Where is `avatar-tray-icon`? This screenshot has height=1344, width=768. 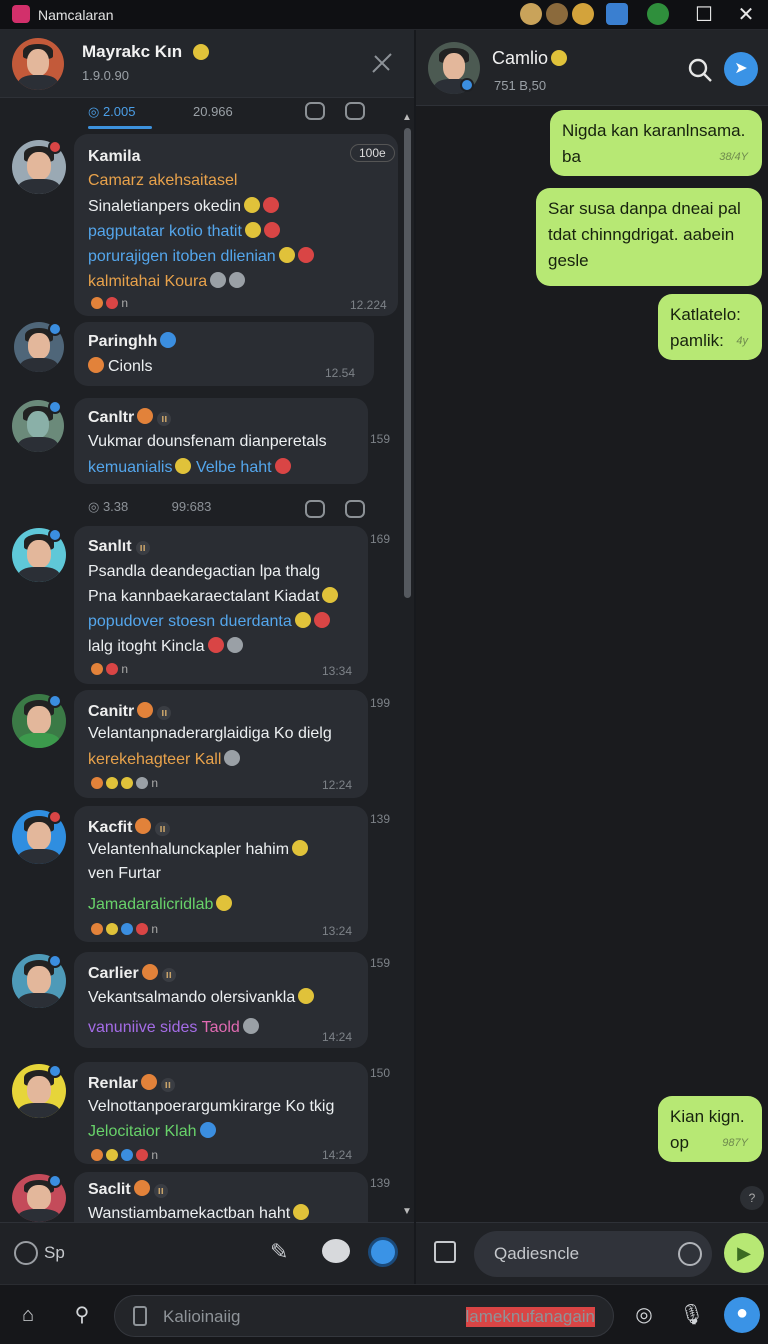 avatar-tray-icon is located at coordinates (531, 14).